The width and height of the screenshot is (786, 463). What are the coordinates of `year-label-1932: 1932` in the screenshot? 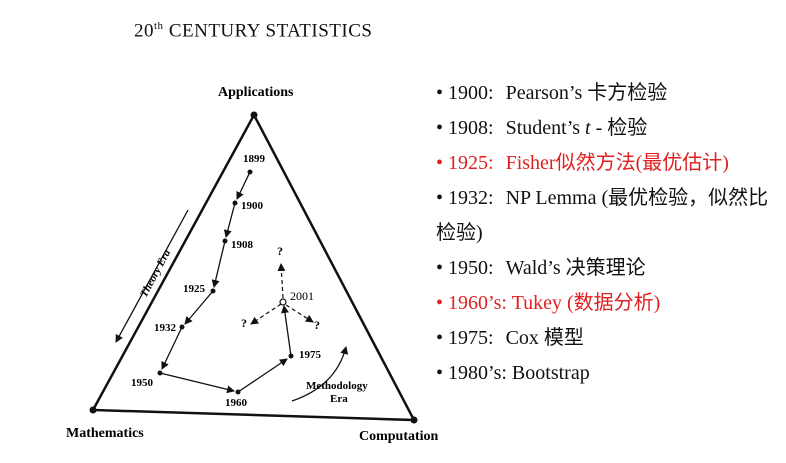 It's located at (165, 328).